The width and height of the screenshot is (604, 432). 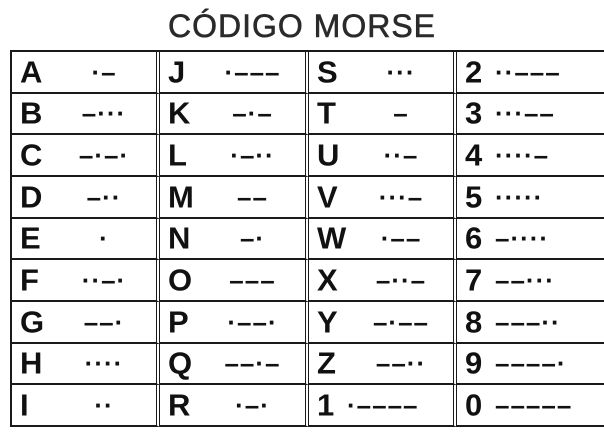 I want to click on morse-cell: 0 –––––, so click(x=530, y=406).